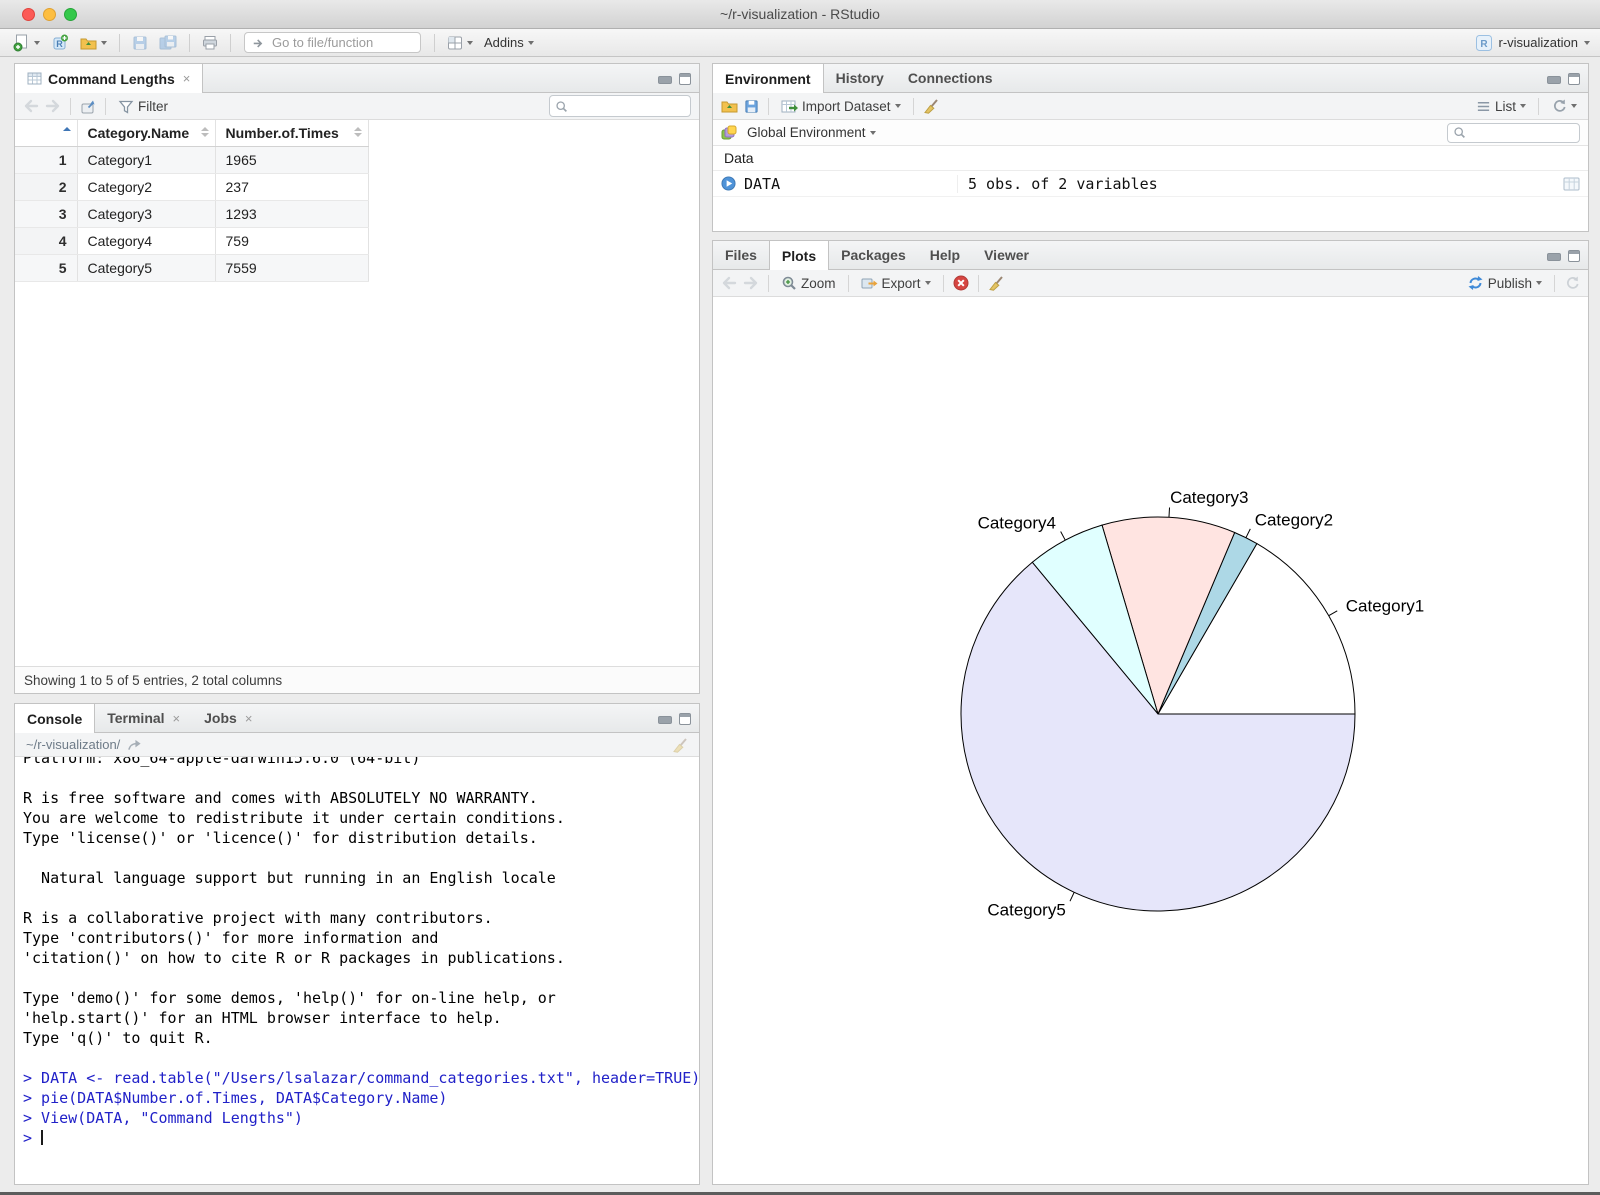  What do you see at coordinates (996, 283) in the screenshot?
I see `clear-plots-broom-icon` at bounding box center [996, 283].